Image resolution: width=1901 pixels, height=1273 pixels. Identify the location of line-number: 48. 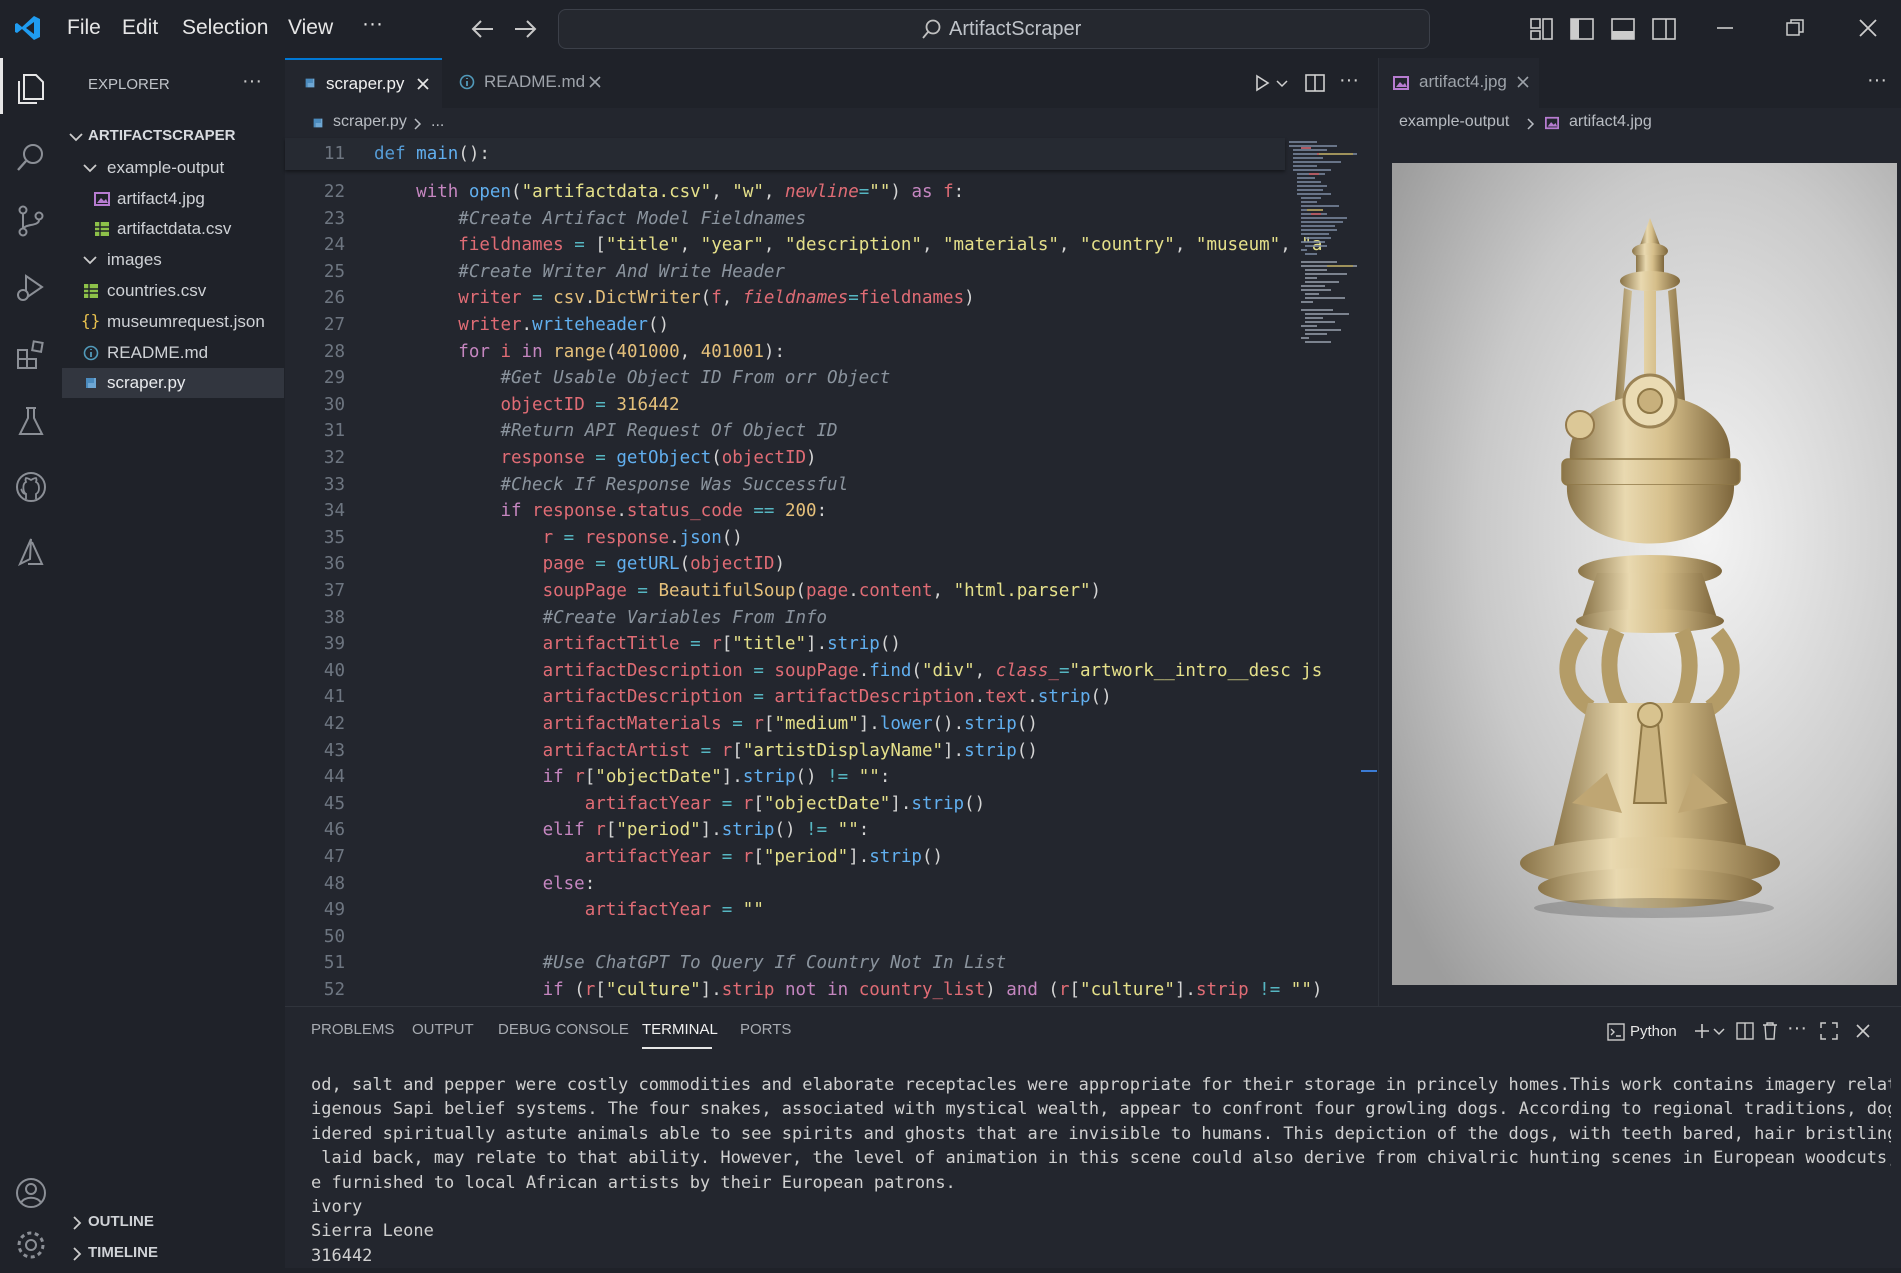
(334, 883).